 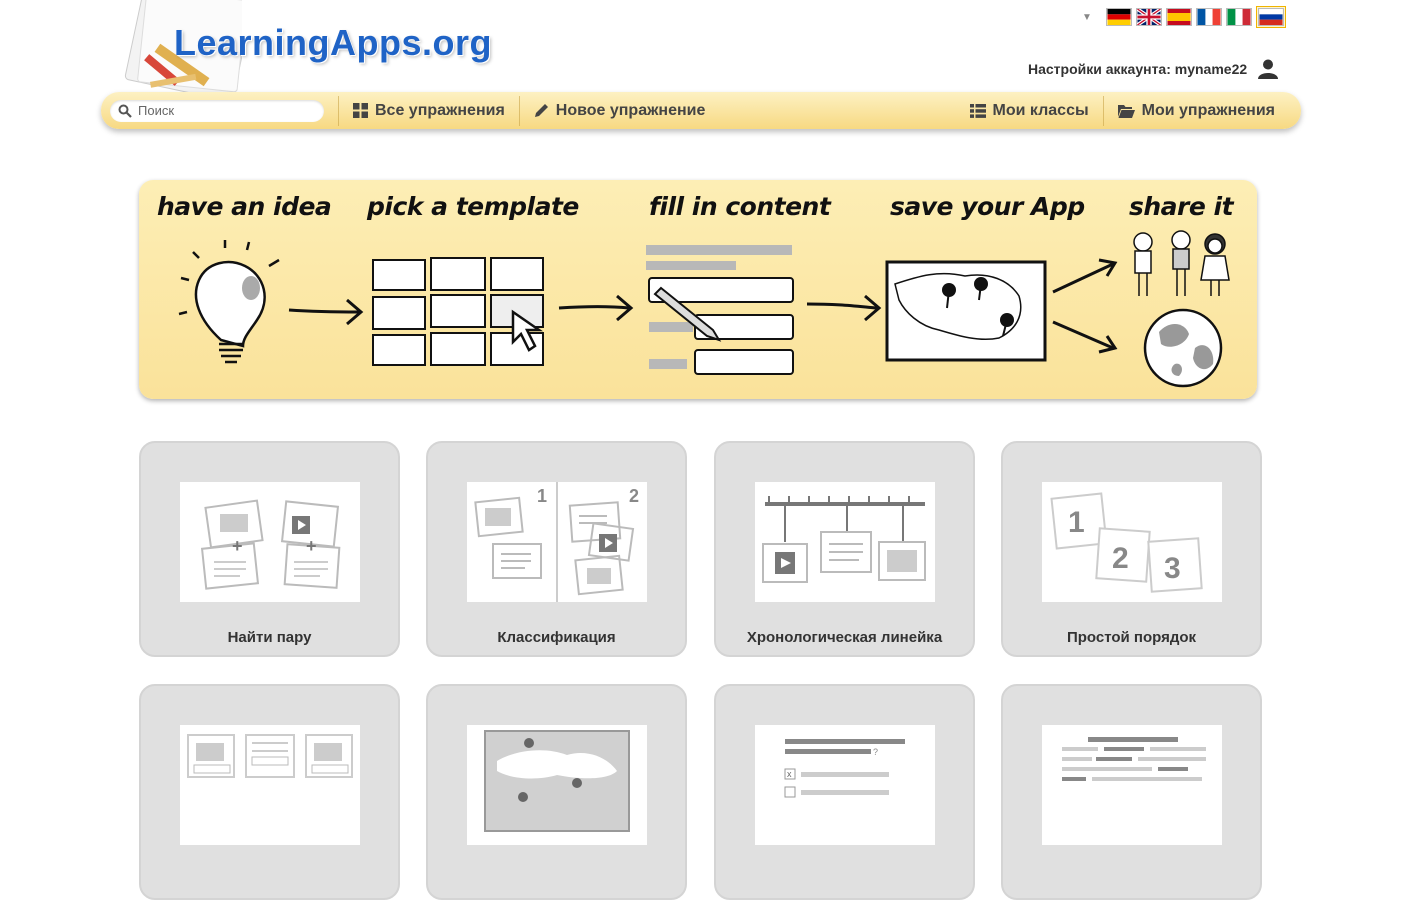 What do you see at coordinates (720, 310) in the screenshot?
I see `form-fields-icon` at bounding box center [720, 310].